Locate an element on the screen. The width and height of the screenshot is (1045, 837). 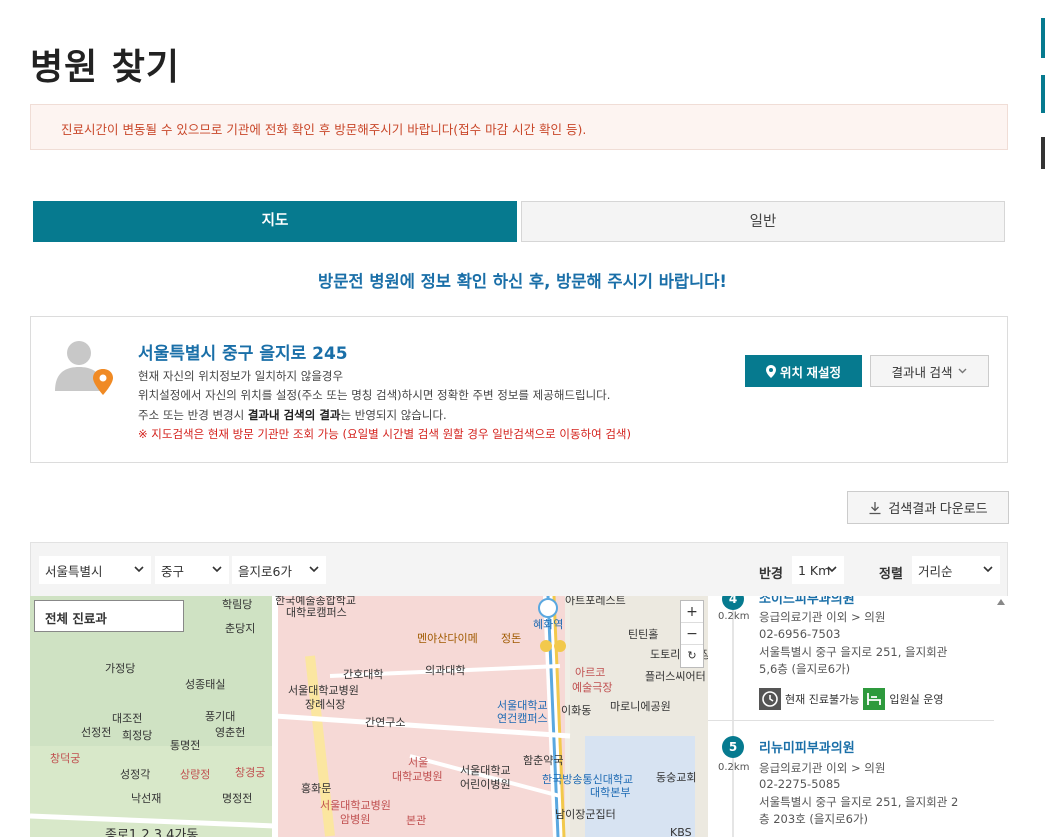
download-results-button: 검색결과 다운로드 is located at coordinates (928, 507).